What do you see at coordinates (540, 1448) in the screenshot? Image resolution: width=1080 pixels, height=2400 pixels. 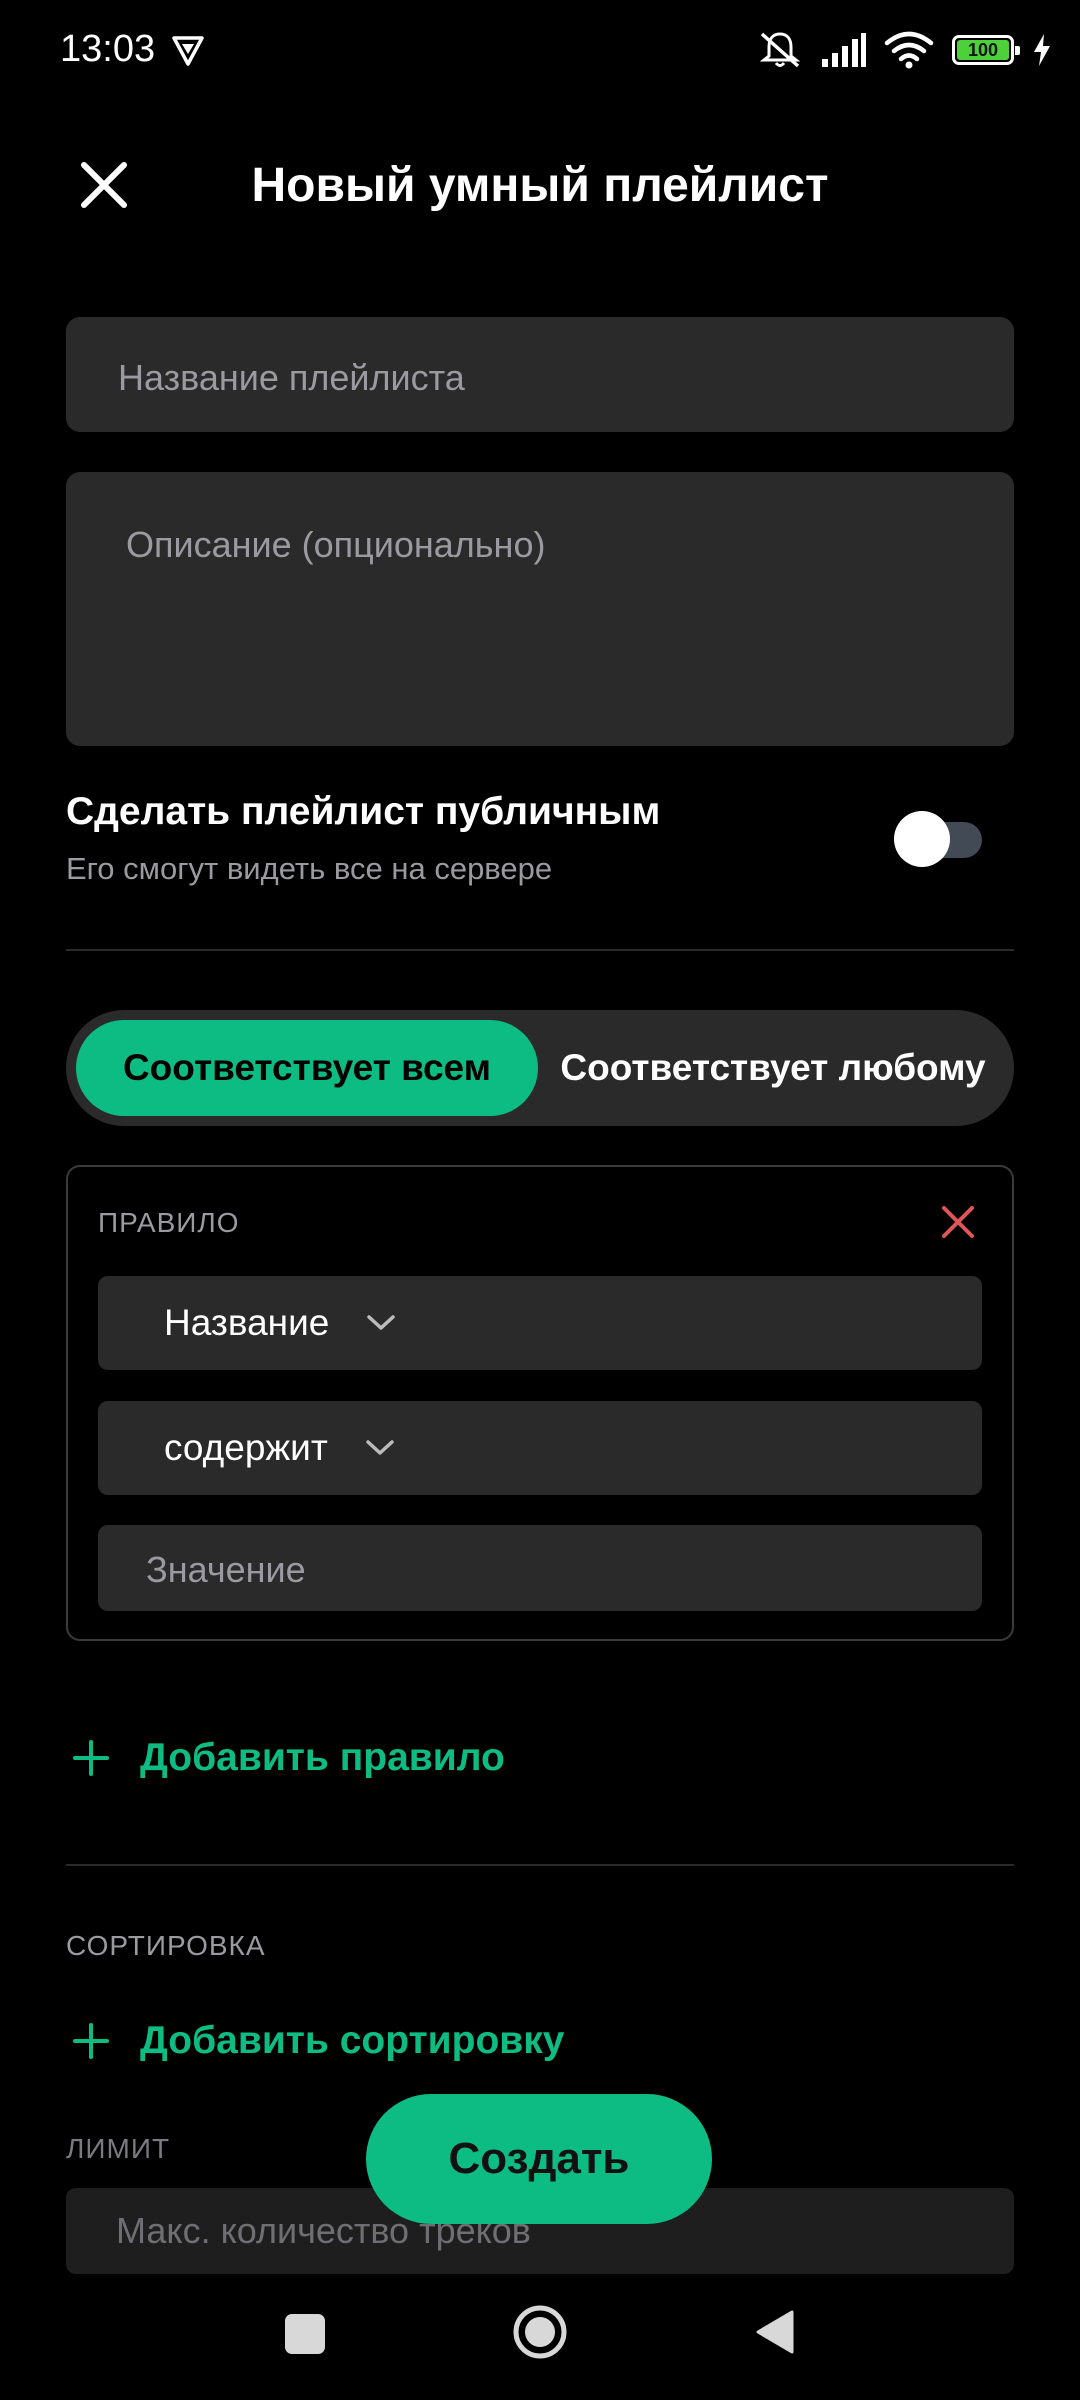 I see `rule-operator-dropdown: содержит` at bounding box center [540, 1448].